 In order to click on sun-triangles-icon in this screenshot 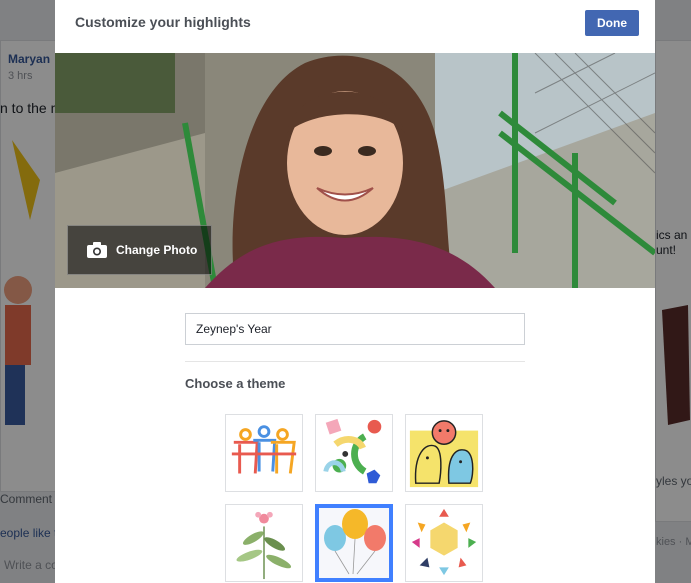, I will do `click(444, 542)`.